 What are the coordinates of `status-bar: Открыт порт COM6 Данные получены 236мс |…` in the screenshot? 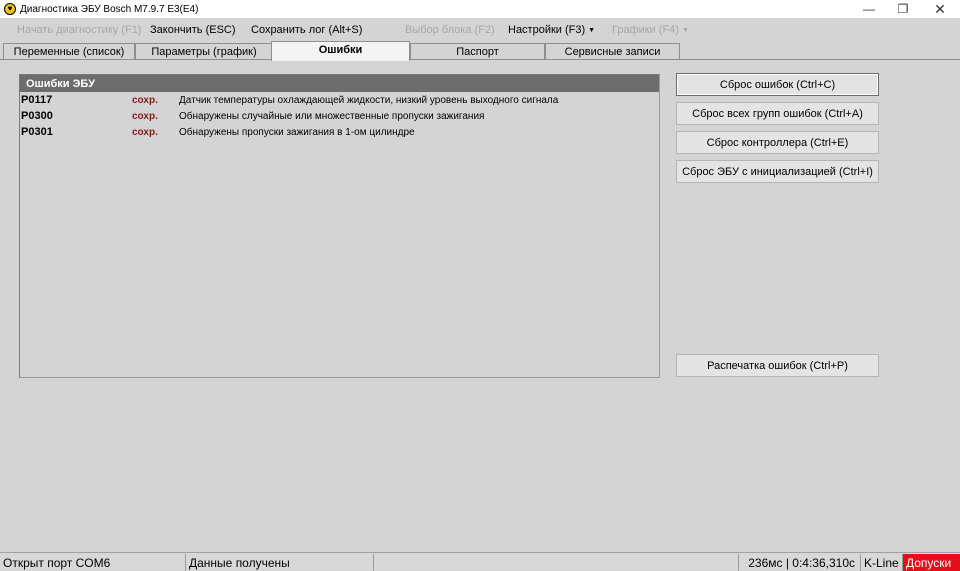 It's located at (480, 561).